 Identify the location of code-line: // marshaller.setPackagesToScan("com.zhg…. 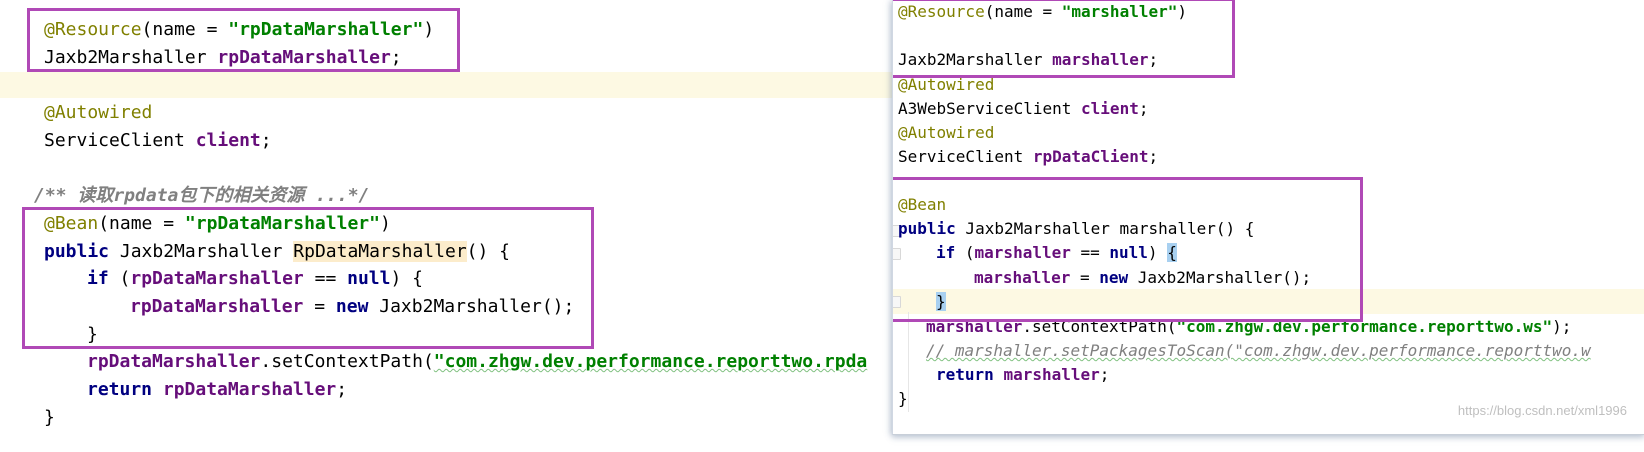
(1258, 351).